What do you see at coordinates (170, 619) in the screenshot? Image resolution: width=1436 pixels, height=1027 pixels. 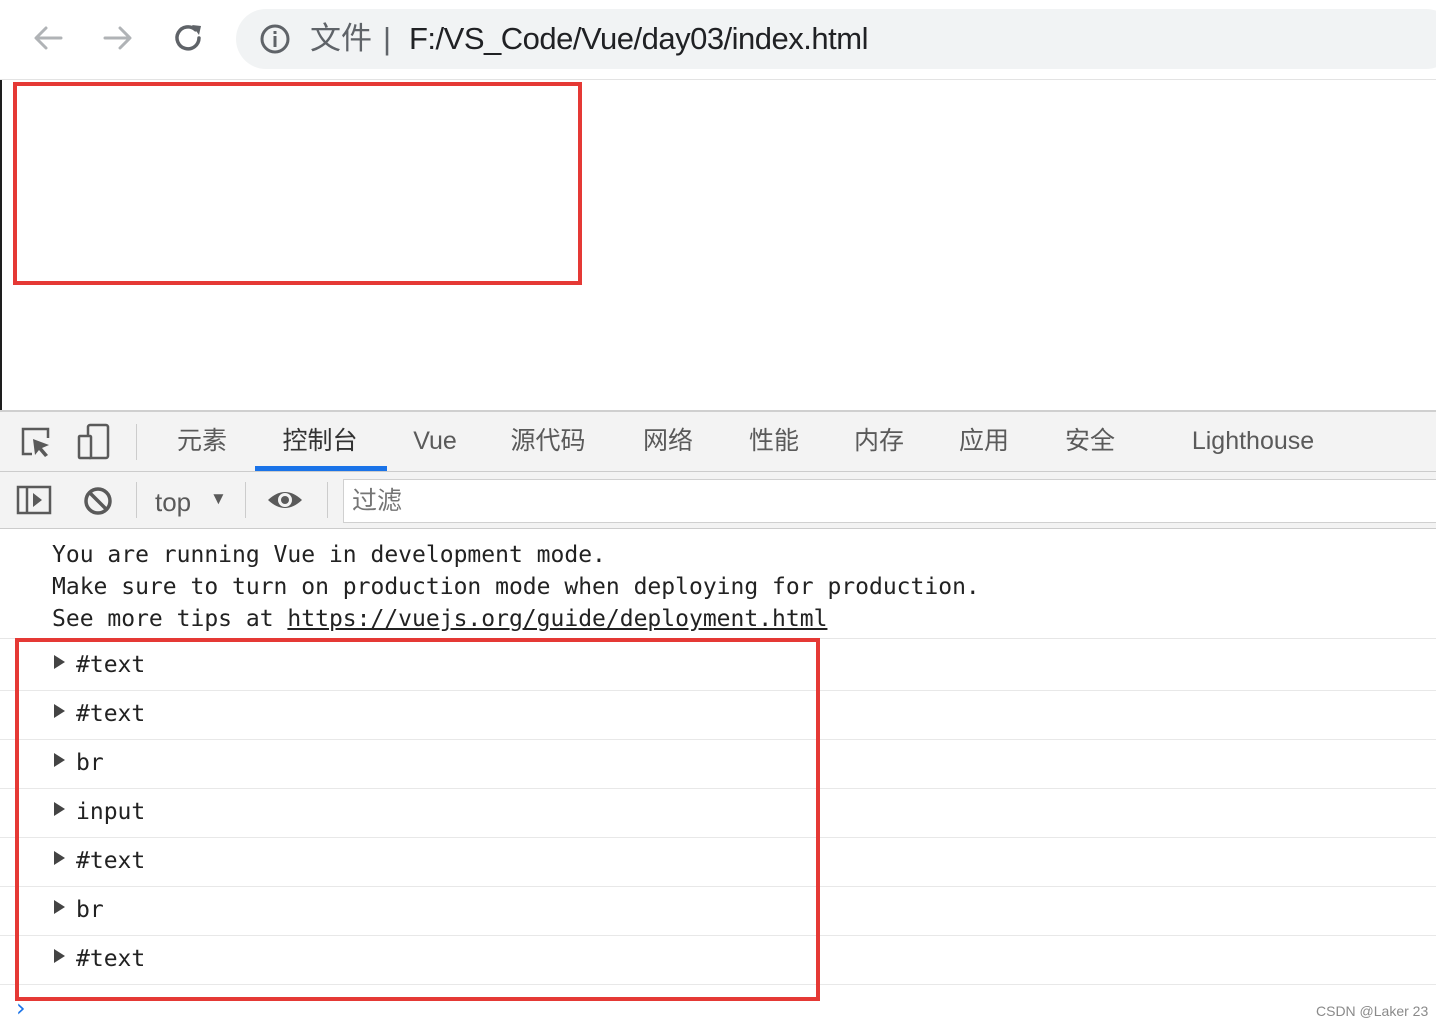 I see `console-message-text: See more tips at` at bounding box center [170, 619].